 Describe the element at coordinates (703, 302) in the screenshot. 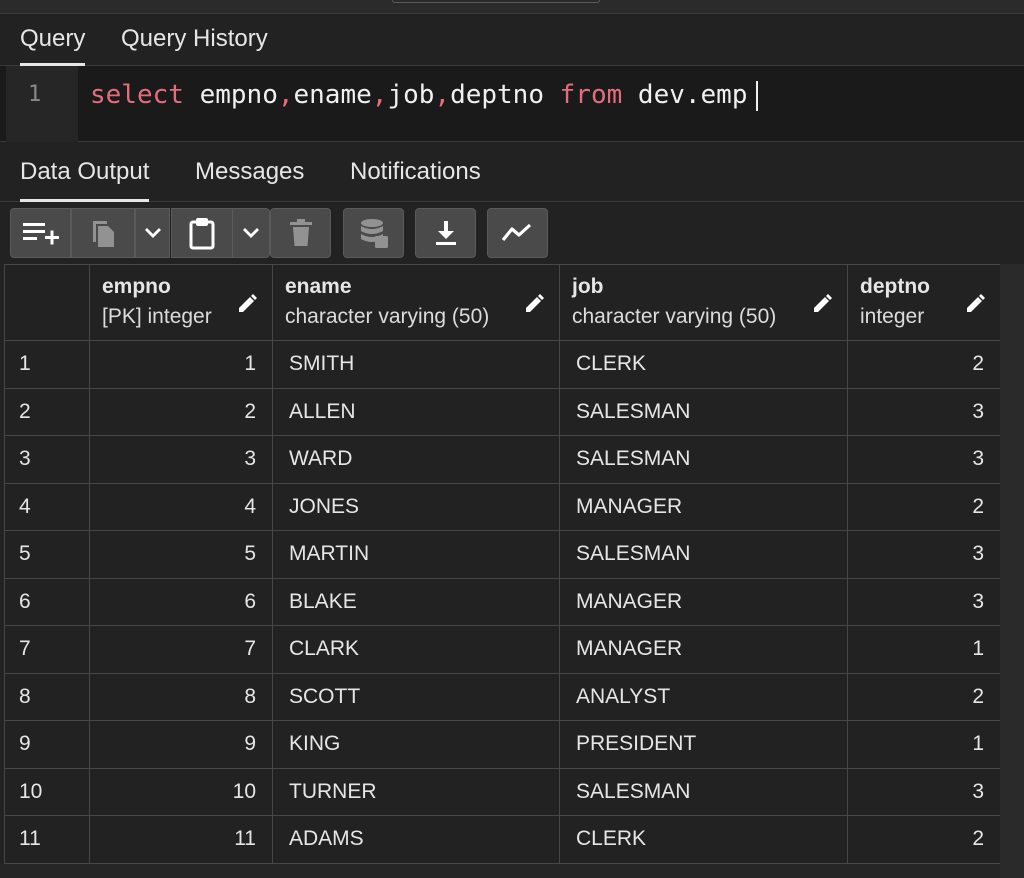

I see `column-header-job: job character varying (50)` at that location.